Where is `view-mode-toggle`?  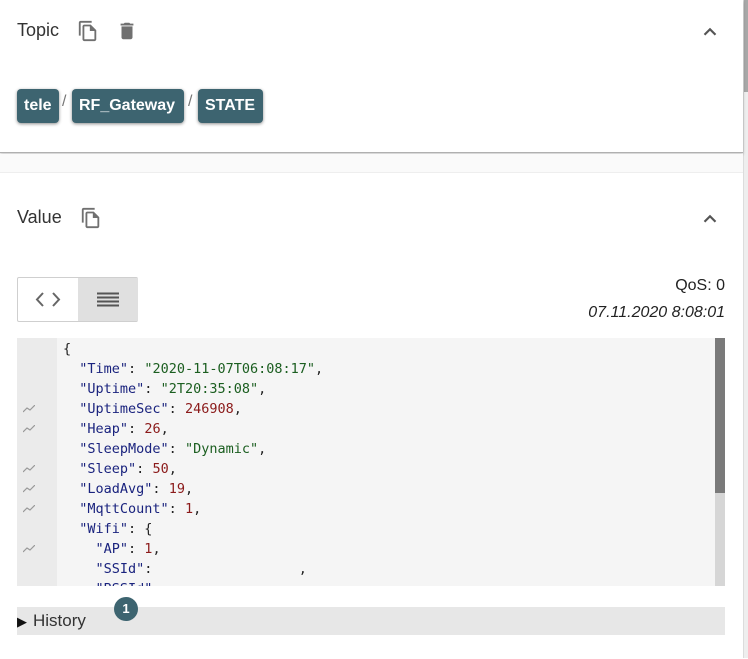
view-mode-toggle is located at coordinates (77, 299).